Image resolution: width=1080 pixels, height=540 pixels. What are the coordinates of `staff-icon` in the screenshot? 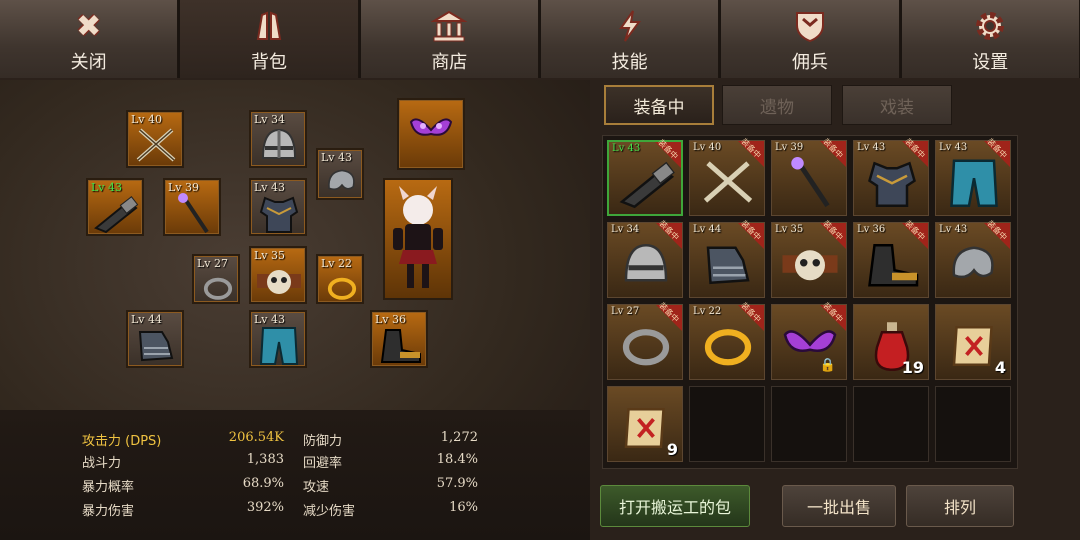 It's located at (193, 213).